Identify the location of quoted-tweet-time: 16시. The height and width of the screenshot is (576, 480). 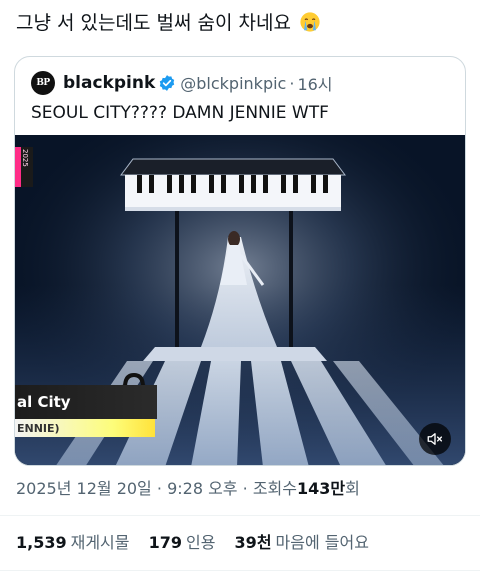
(314, 83).